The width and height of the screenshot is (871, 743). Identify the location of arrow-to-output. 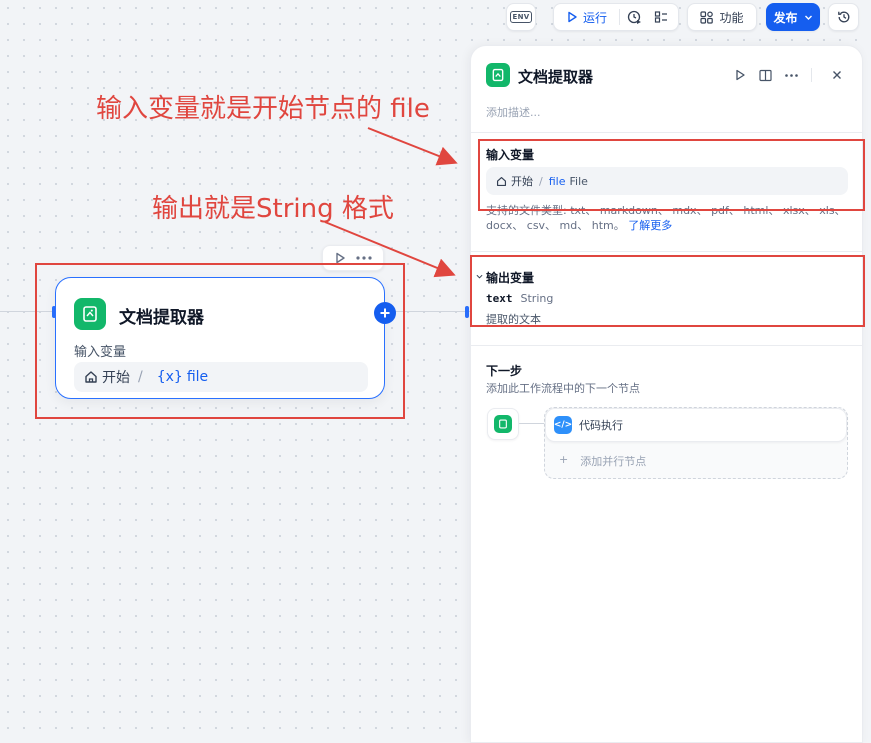
(390, 249).